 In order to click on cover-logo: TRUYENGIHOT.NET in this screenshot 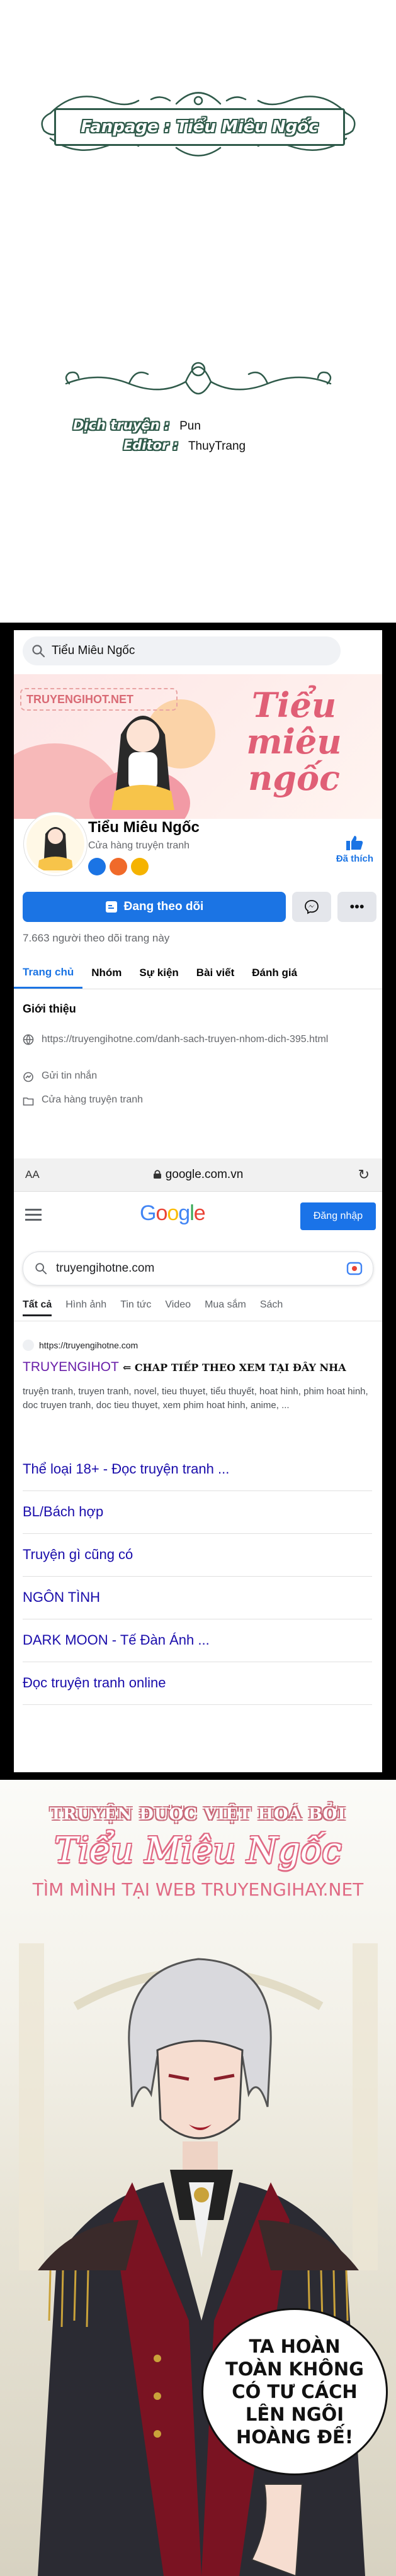, I will do `click(99, 699)`.